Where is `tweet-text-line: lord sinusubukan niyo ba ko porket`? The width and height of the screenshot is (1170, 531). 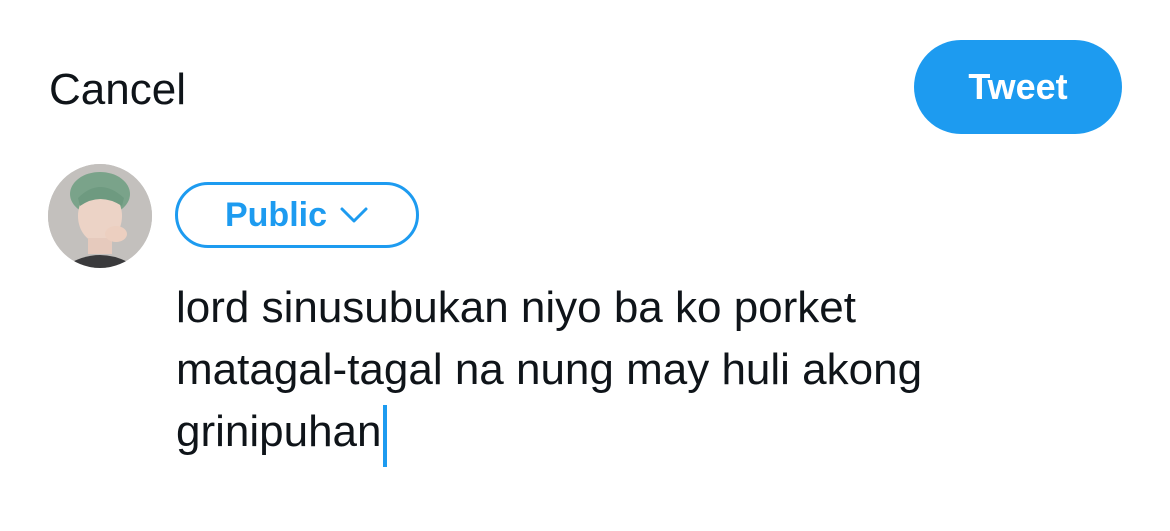
tweet-text-line: lord sinusubukan niyo ba ko porket is located at coordinates (516, 307).